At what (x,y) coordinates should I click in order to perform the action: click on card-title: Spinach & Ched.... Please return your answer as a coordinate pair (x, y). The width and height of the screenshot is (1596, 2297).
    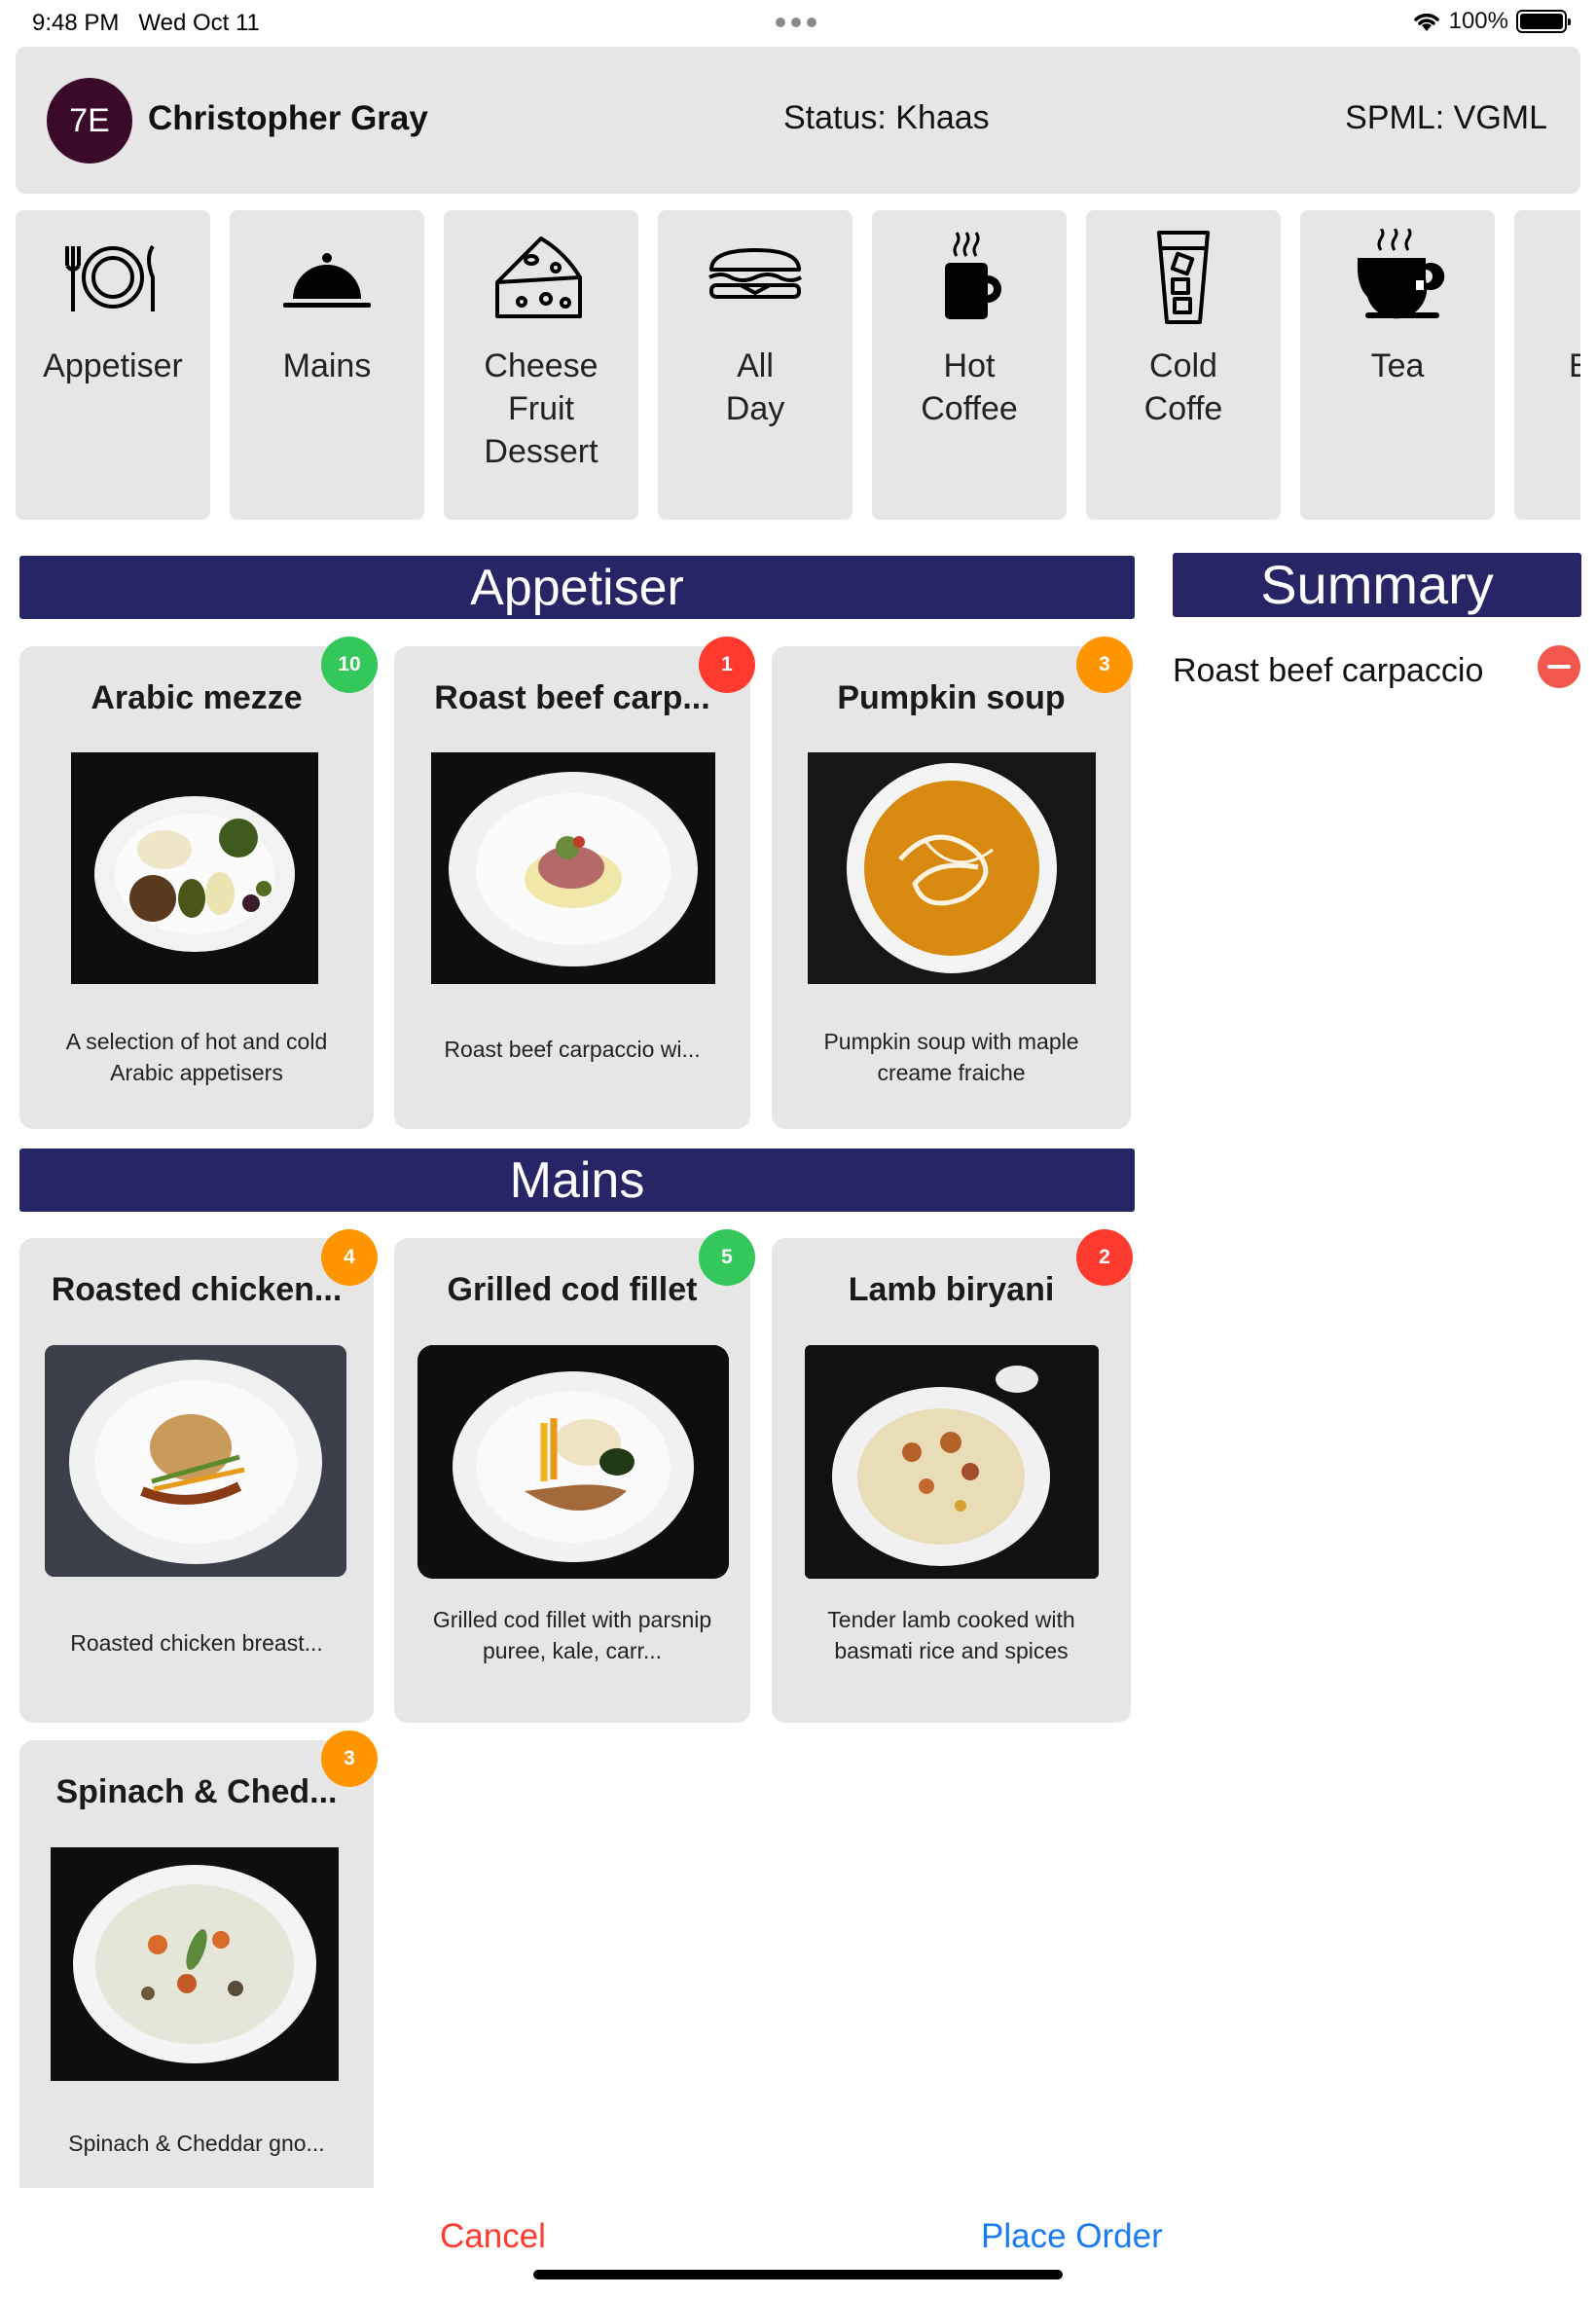
    Looking at the image, I should click on (196, 1792).